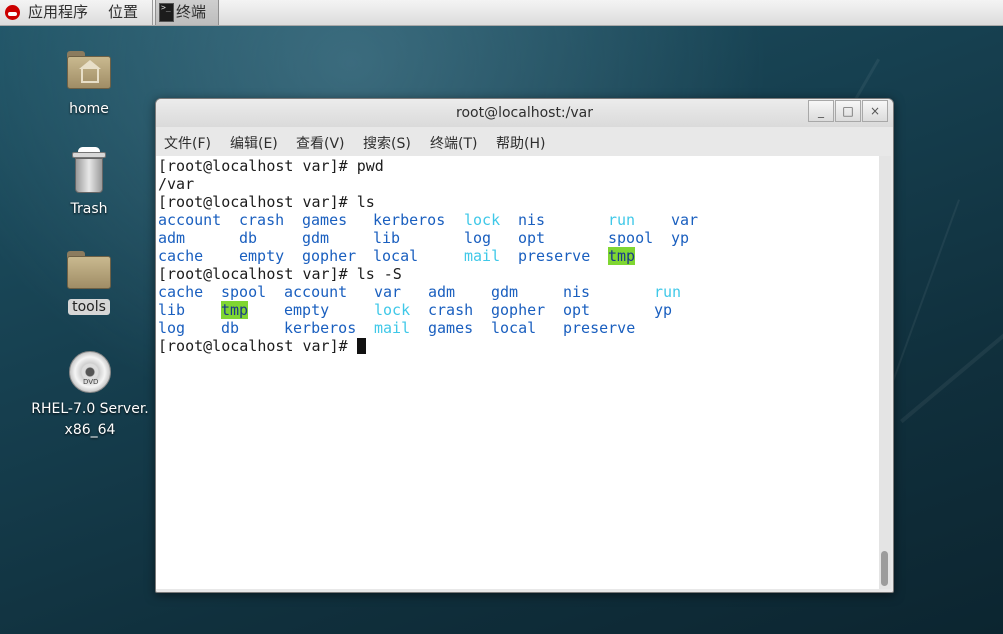 The image size is (1003, 634). What do you see at coordinates (320, 143) in the screenshot?
I see `menu-view: 查看(V)` at bounding box center [320, 143].